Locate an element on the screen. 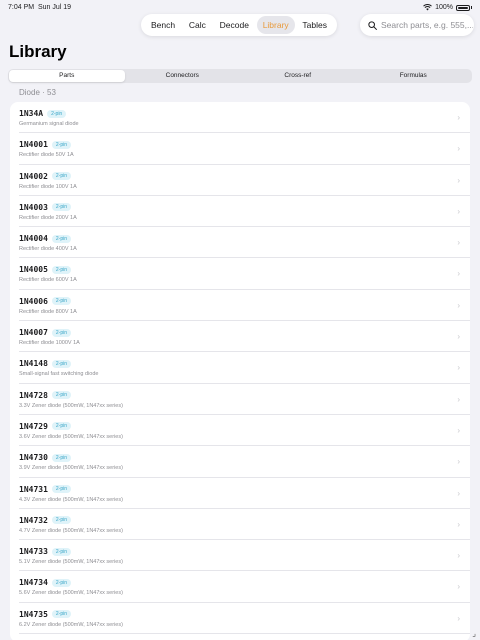  part-name: 1N4730 is located at coordinates (33, 458).